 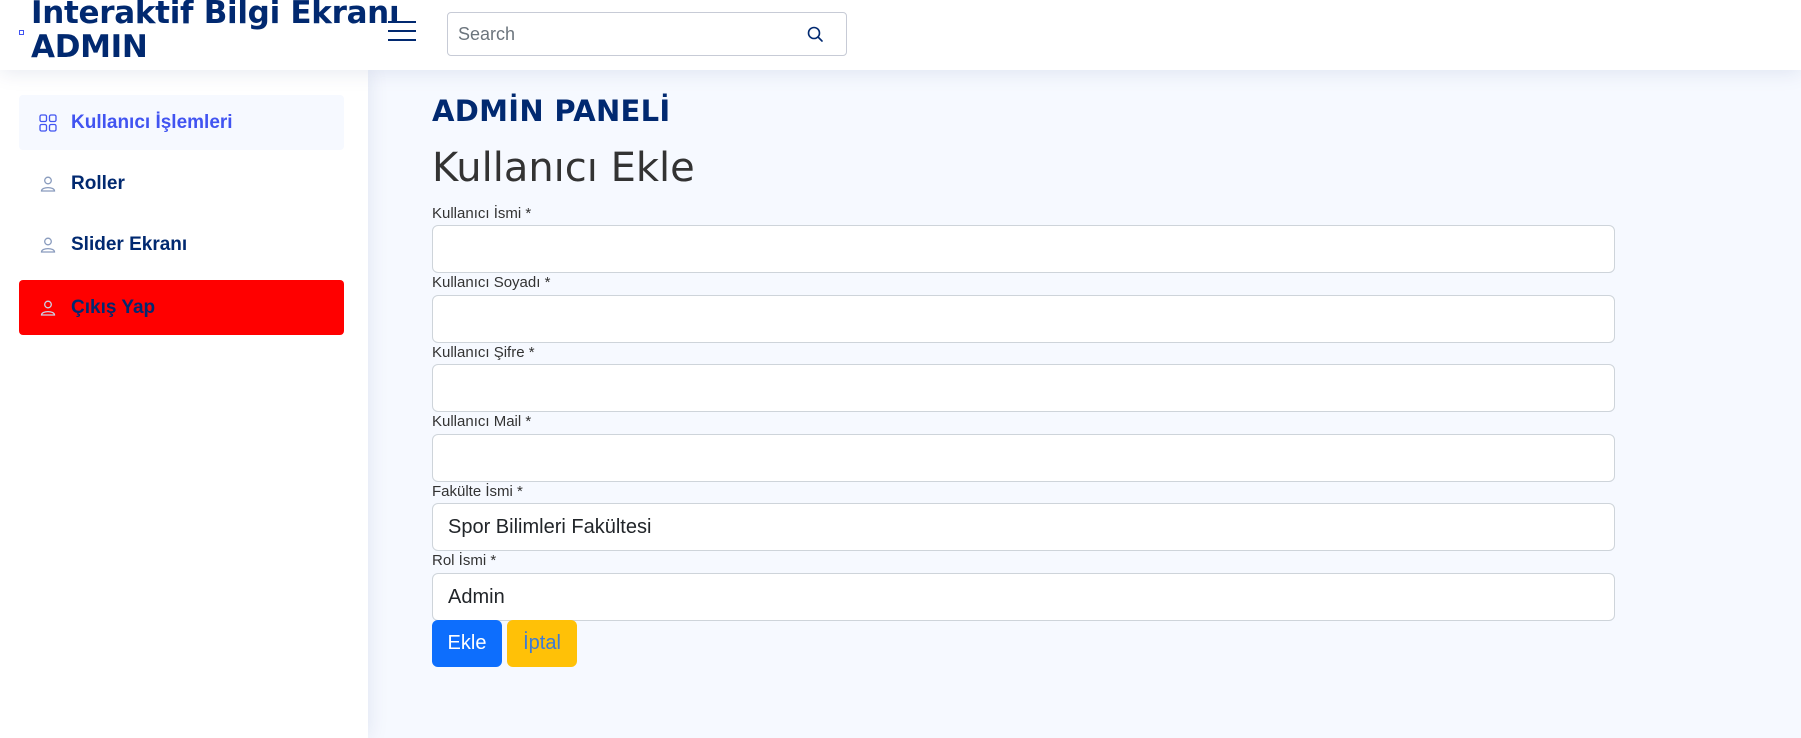 I want to click on add-button: Ekle, so click(x=467, y=643).